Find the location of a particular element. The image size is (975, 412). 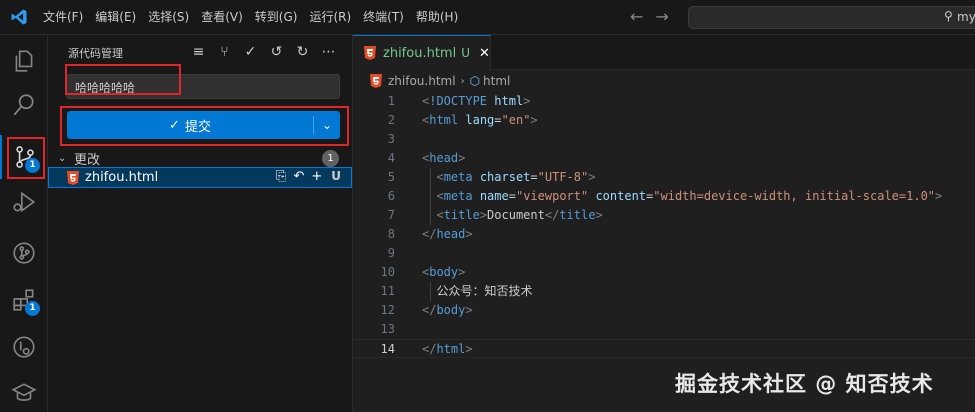

branch-graph-icon: ⑂ is located at coordinates (224, 52).